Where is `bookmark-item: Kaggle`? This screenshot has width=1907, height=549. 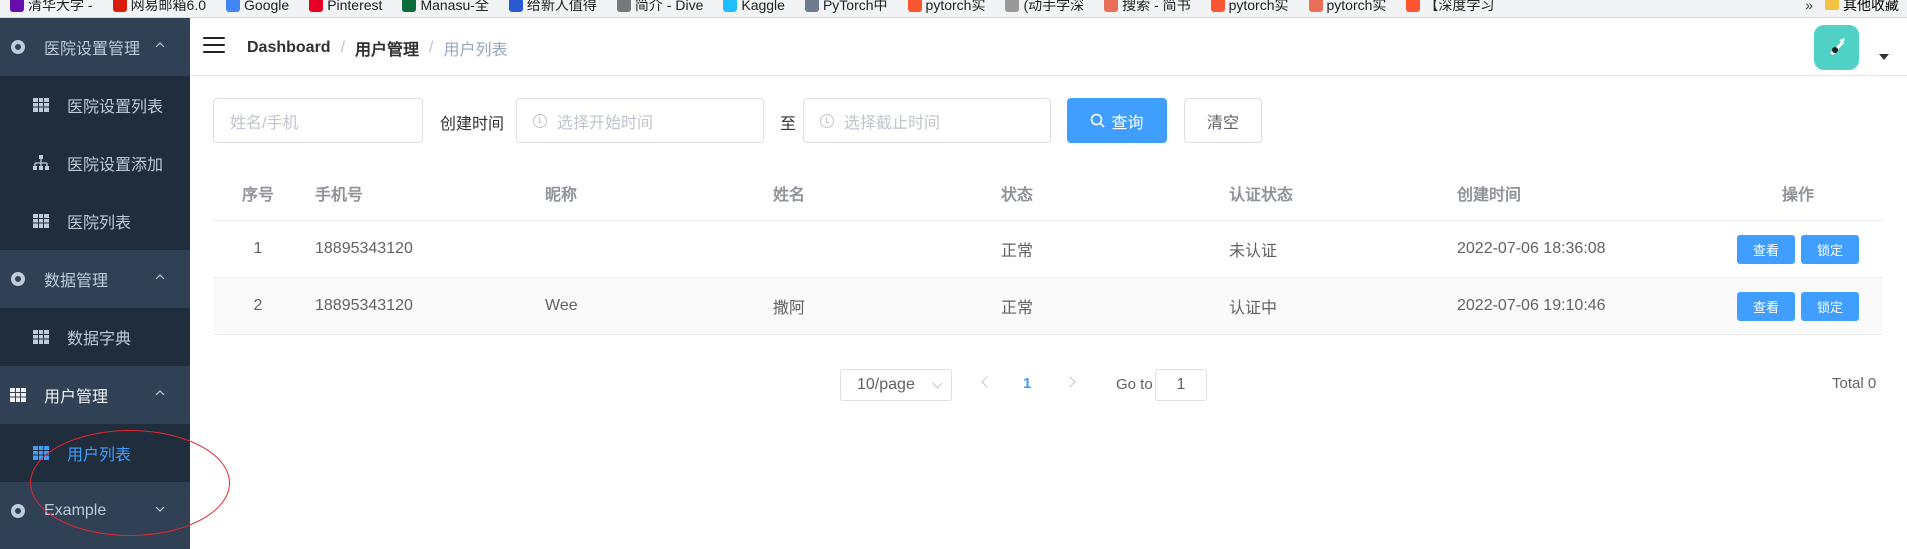 bookmark-item: Kaggle is located at coordinates (754, 7).